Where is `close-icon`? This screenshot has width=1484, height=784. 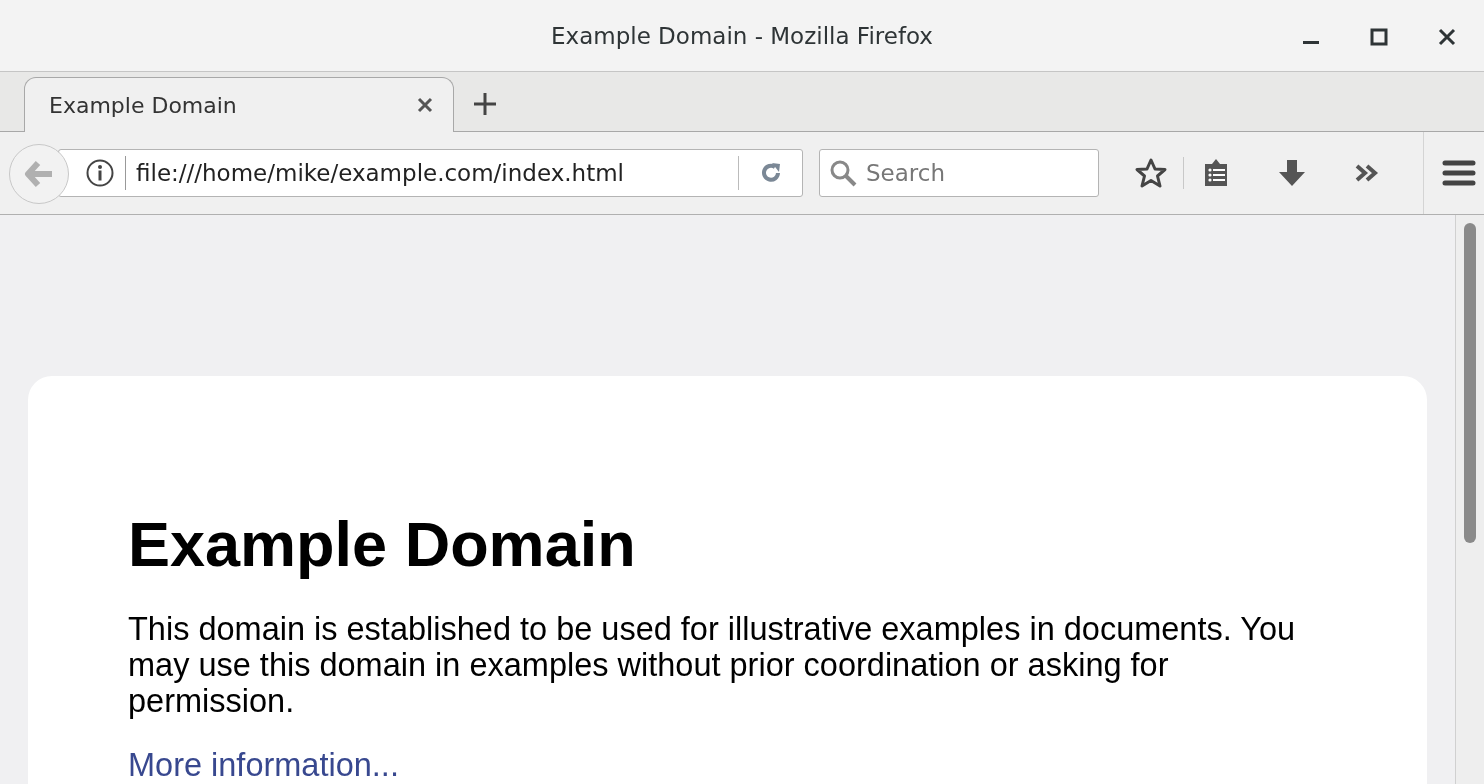 close-icon is located at coordinates (1447, 37).